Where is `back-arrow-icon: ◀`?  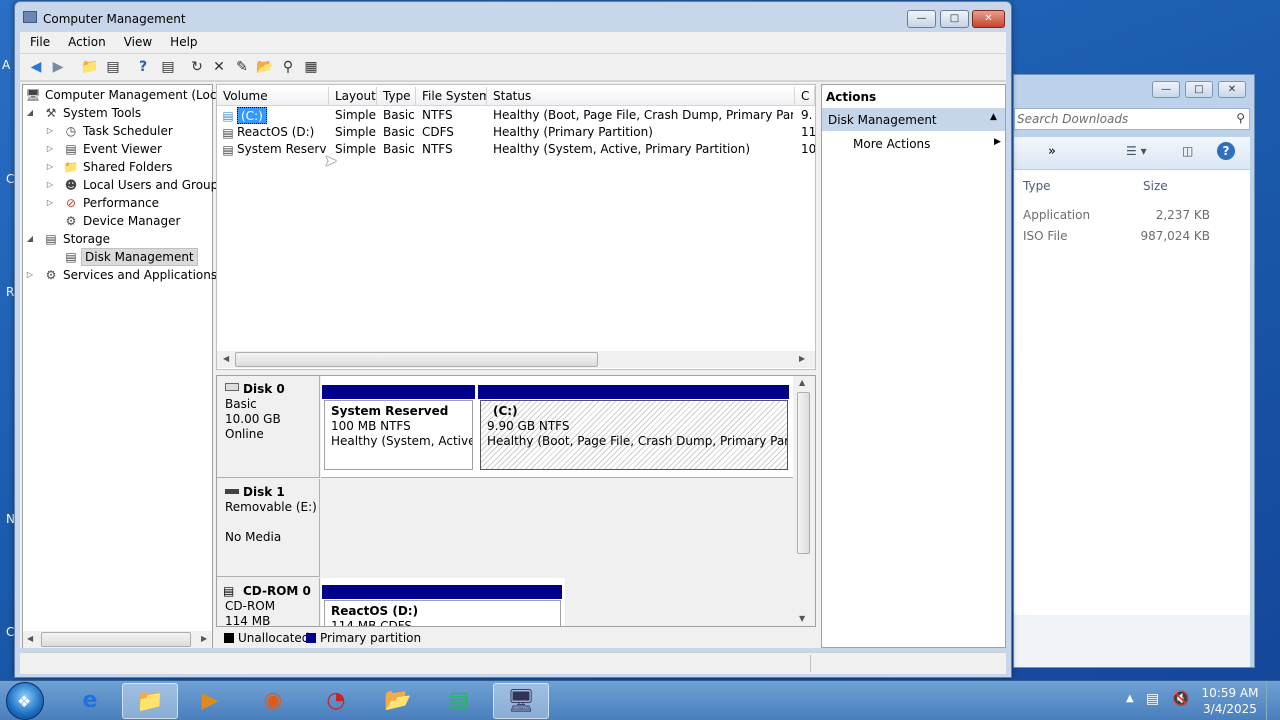 back-arrow-icon: ◀ is located at coordinates (36, 67).